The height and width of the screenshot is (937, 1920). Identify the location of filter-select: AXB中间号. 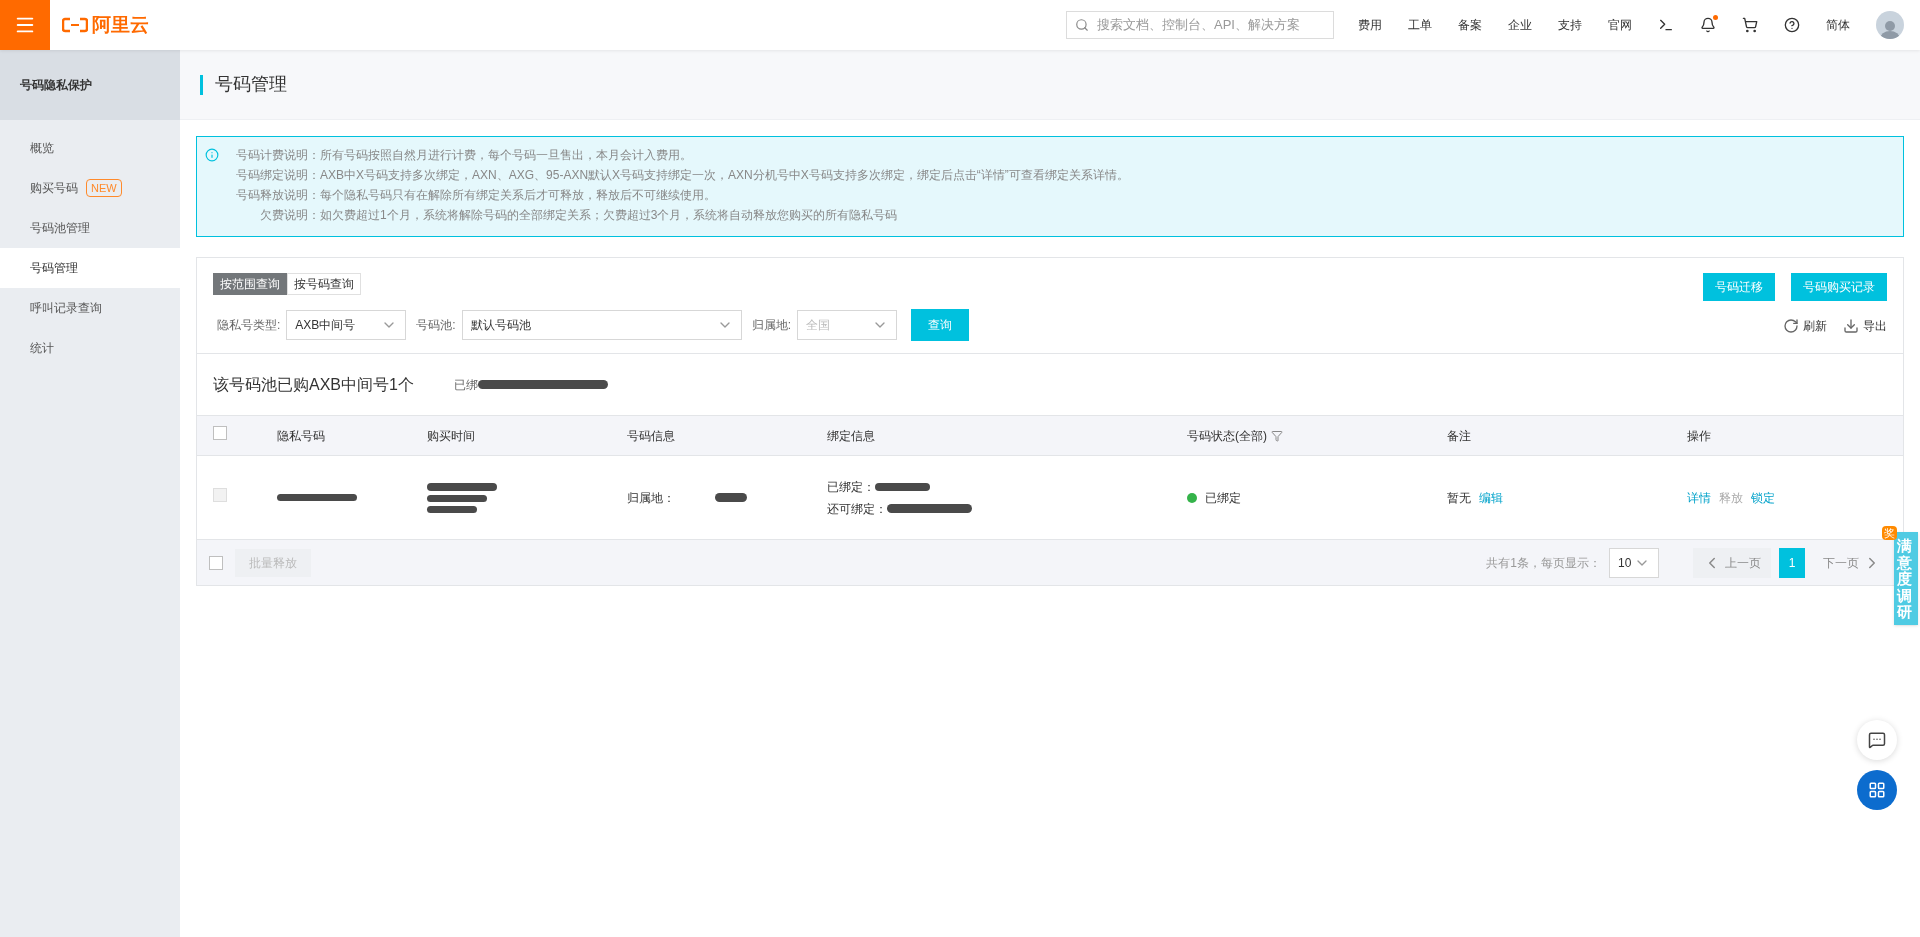
(346, 325).